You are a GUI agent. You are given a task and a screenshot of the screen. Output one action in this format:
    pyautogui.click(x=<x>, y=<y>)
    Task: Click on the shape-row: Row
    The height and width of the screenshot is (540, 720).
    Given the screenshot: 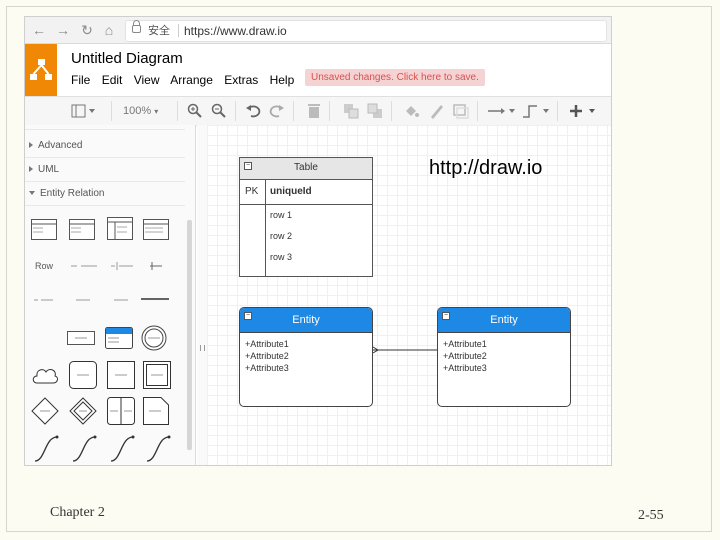 What is the action you would take?
    pyautogui.click(x=44, y=266)
    